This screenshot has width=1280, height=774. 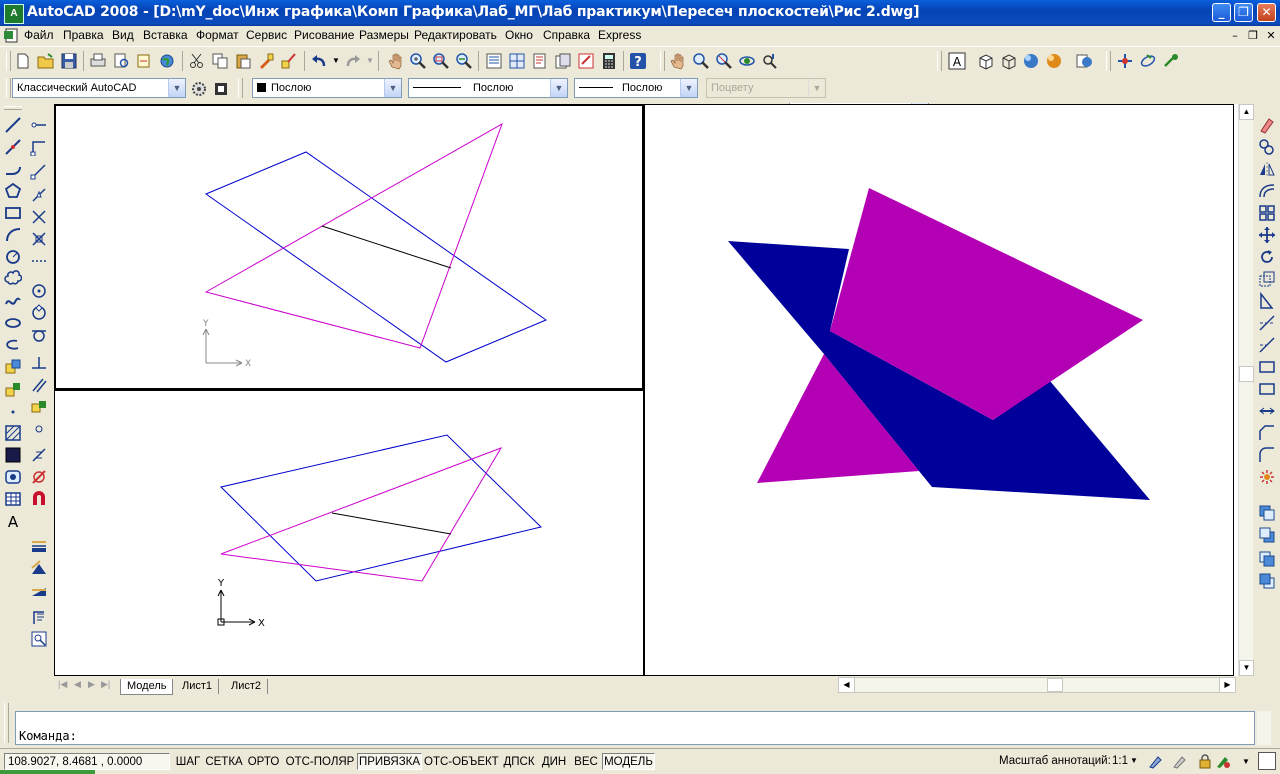 I want to click on new-icon, so click(x=23, y=61).